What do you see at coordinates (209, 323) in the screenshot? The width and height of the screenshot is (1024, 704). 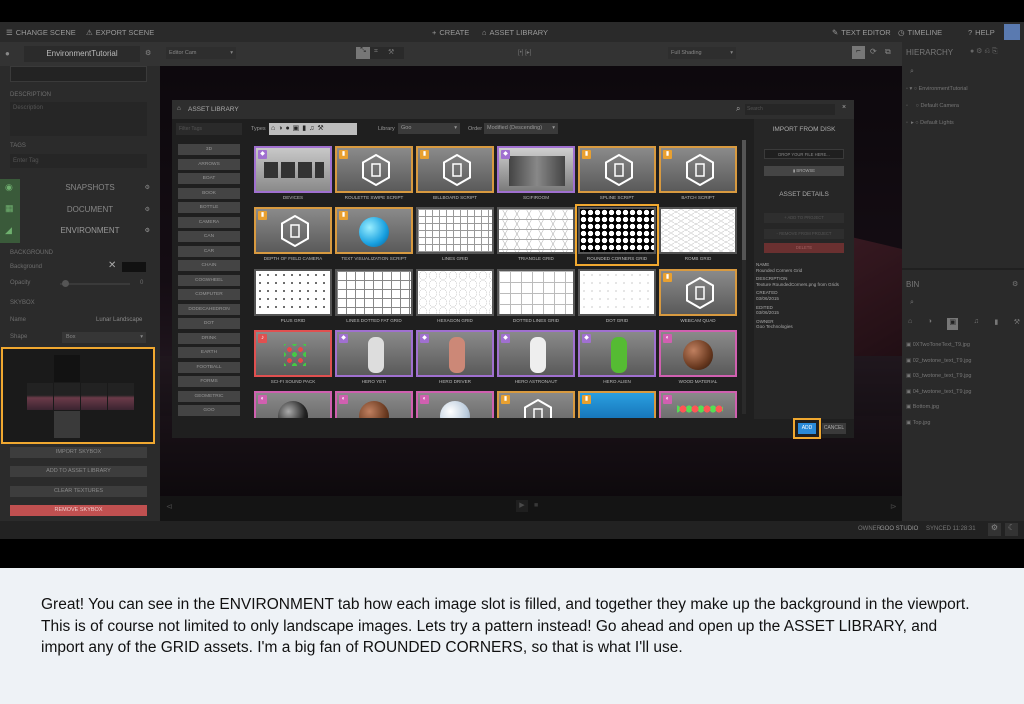 I see `category-tag: DOT` at bounding box center [209, 323].